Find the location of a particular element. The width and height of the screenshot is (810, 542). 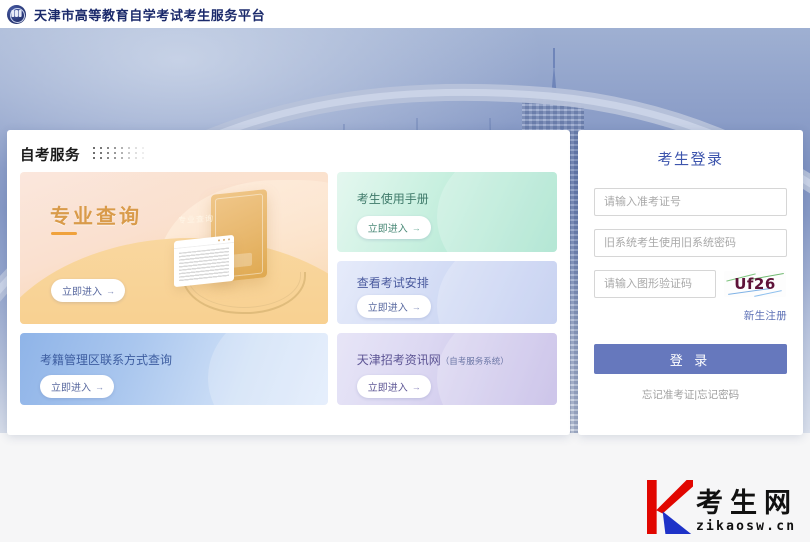

tile-info-site: 天津招考资讯网（自考服务系统） 立即进入 → is located at coordinates (446, 369).